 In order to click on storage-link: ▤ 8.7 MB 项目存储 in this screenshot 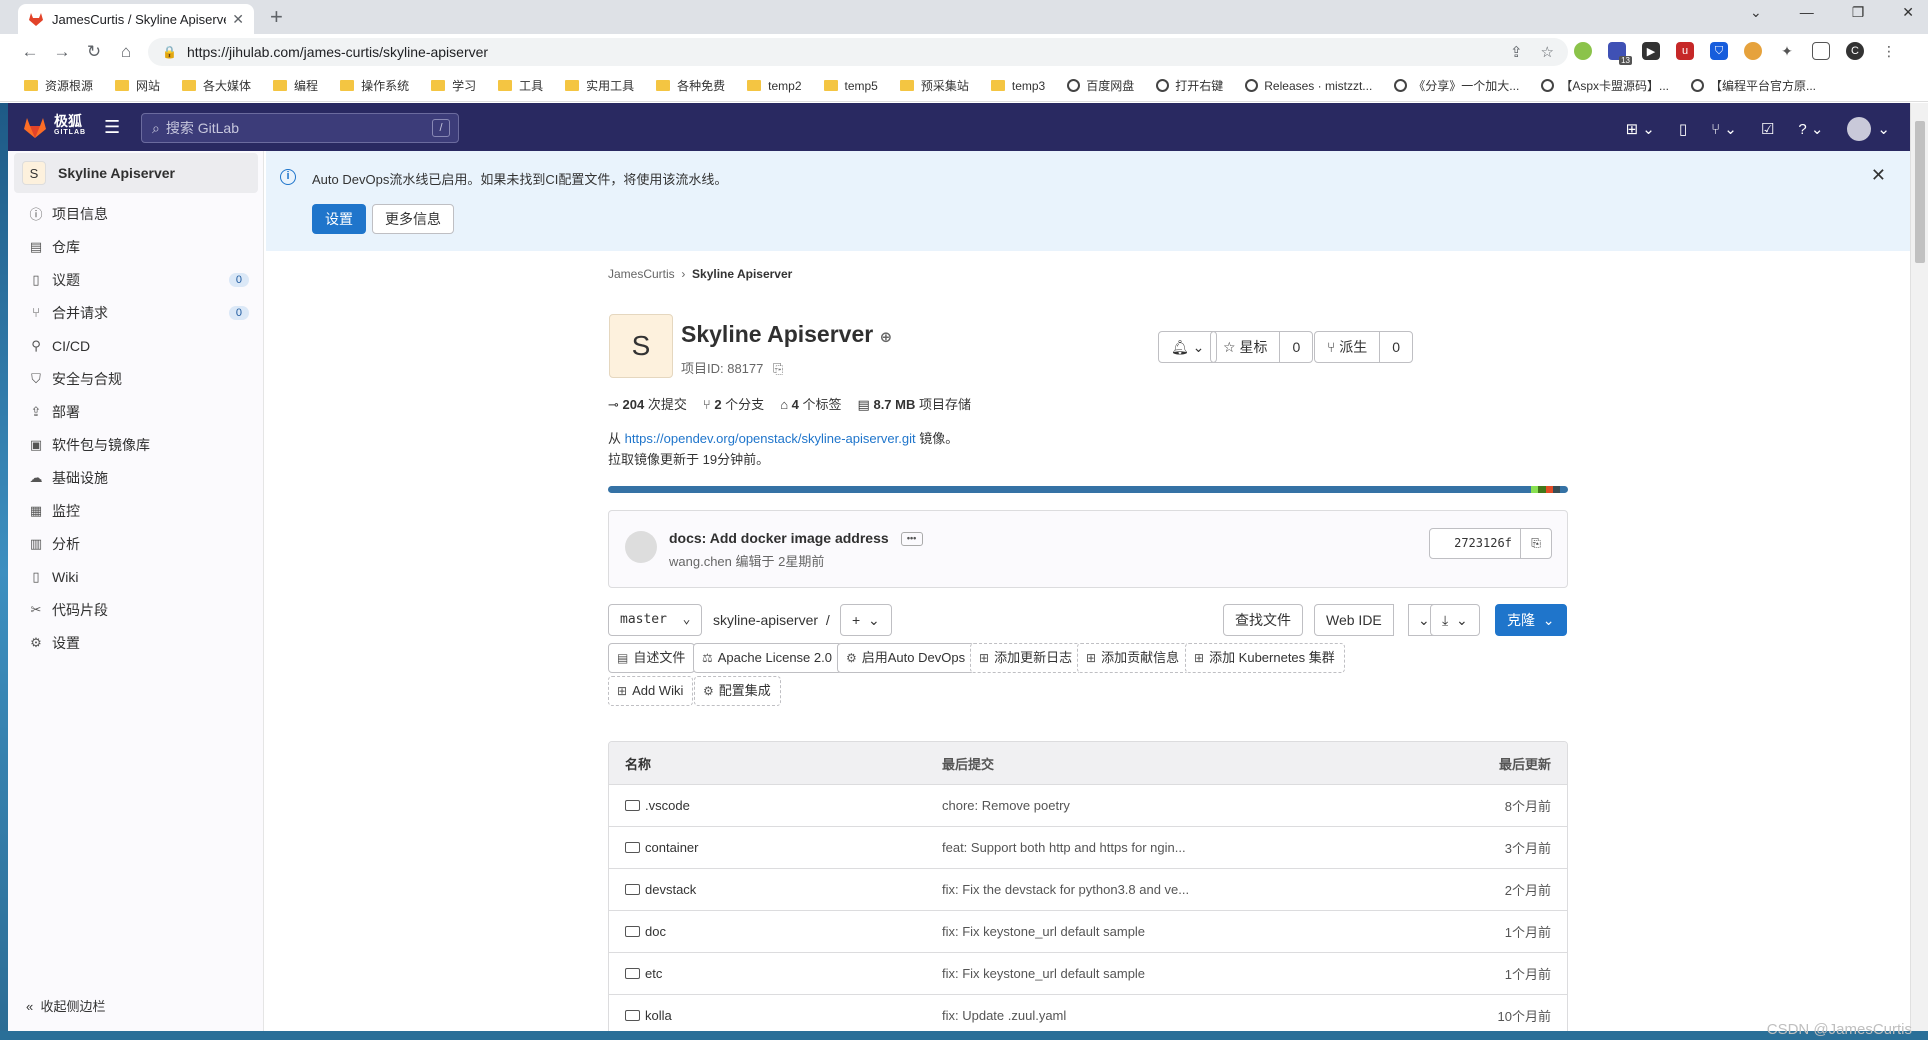, I will do `click(914, 403)`.